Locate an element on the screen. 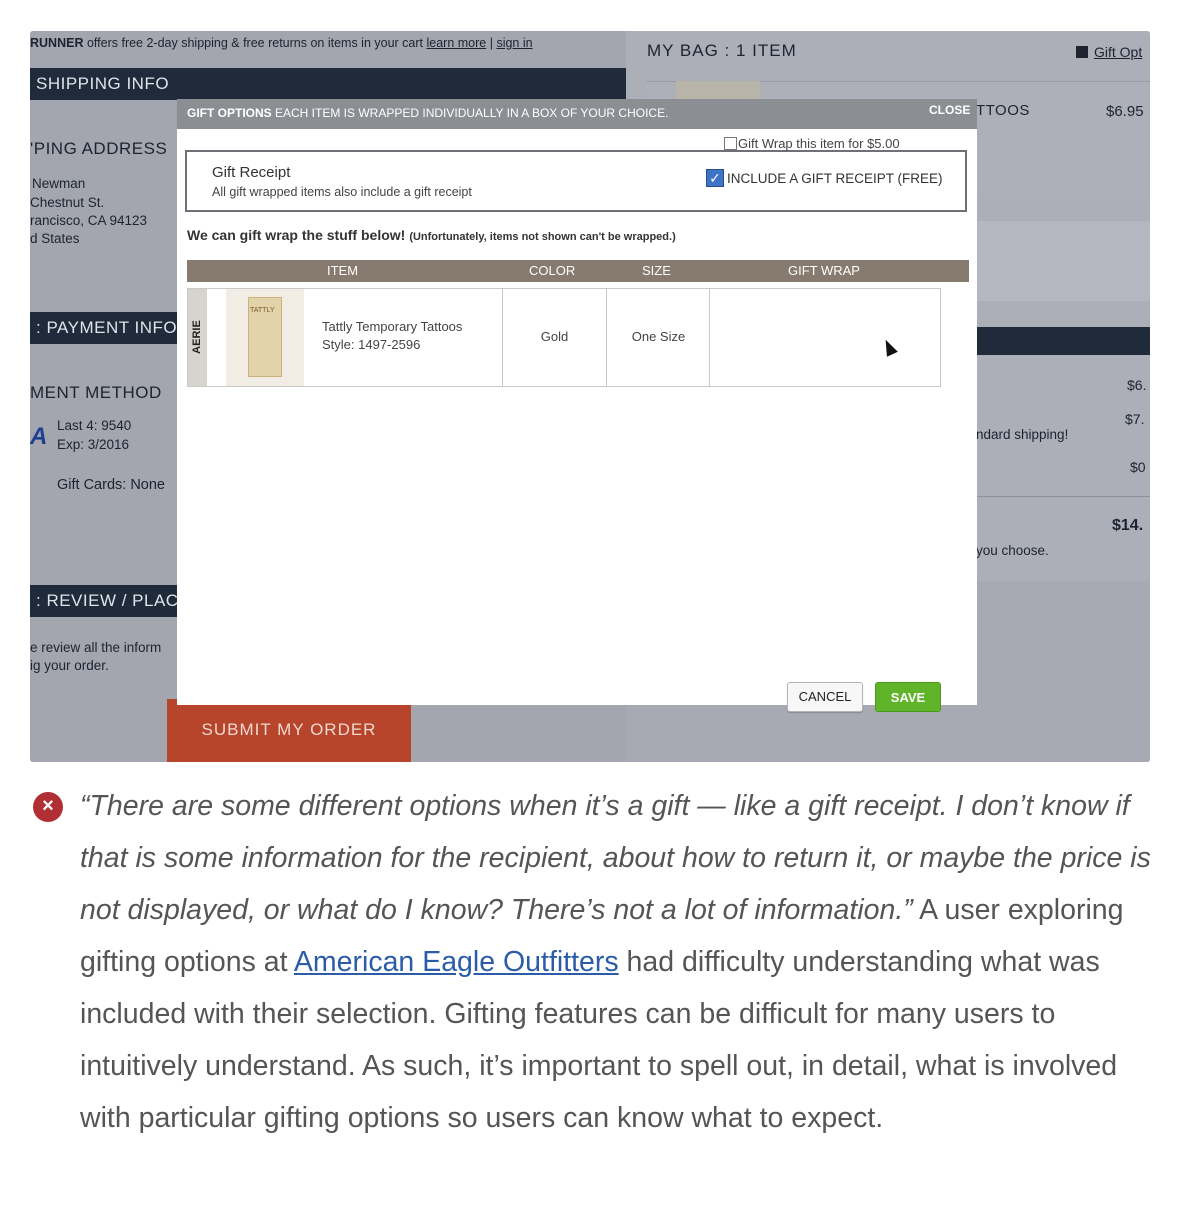  column-header-color: COLOR is located at coordinates (552, 270).